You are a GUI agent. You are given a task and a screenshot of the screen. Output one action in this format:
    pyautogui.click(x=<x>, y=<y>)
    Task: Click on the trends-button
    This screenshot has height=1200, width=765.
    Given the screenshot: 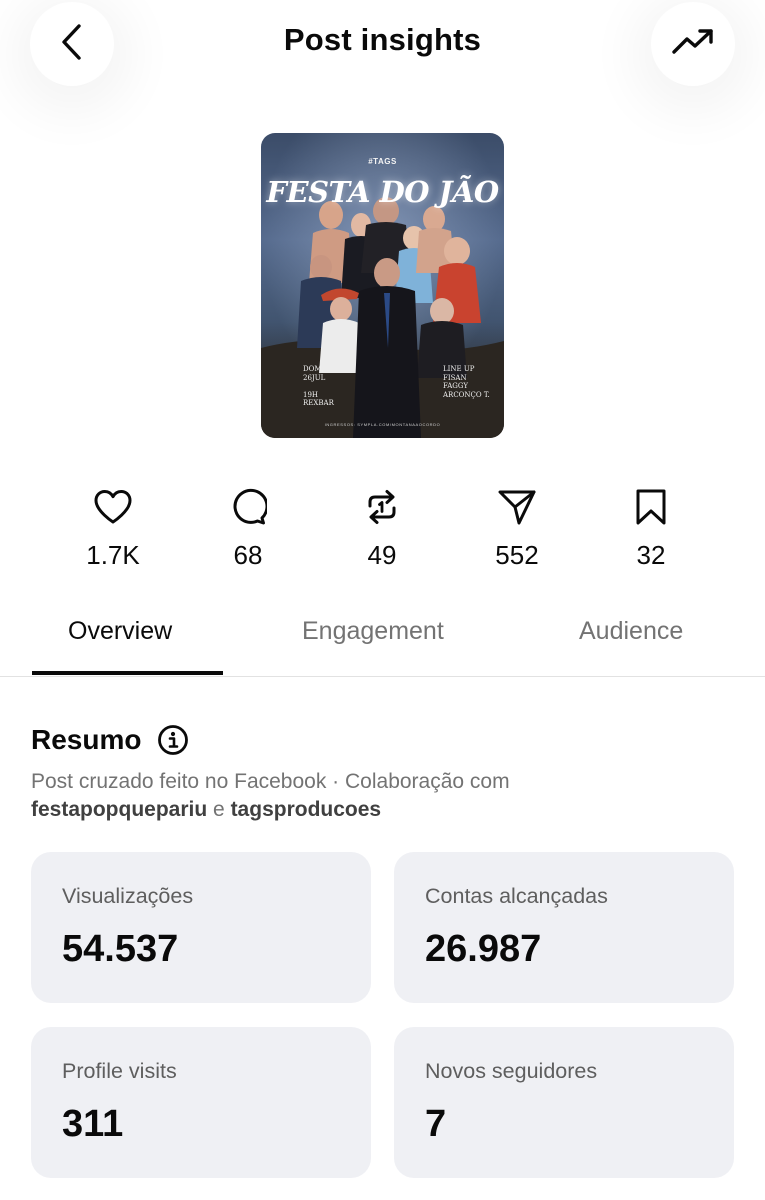 What is the action you would take?
    pyautogui.click(x=693, y=44)
    